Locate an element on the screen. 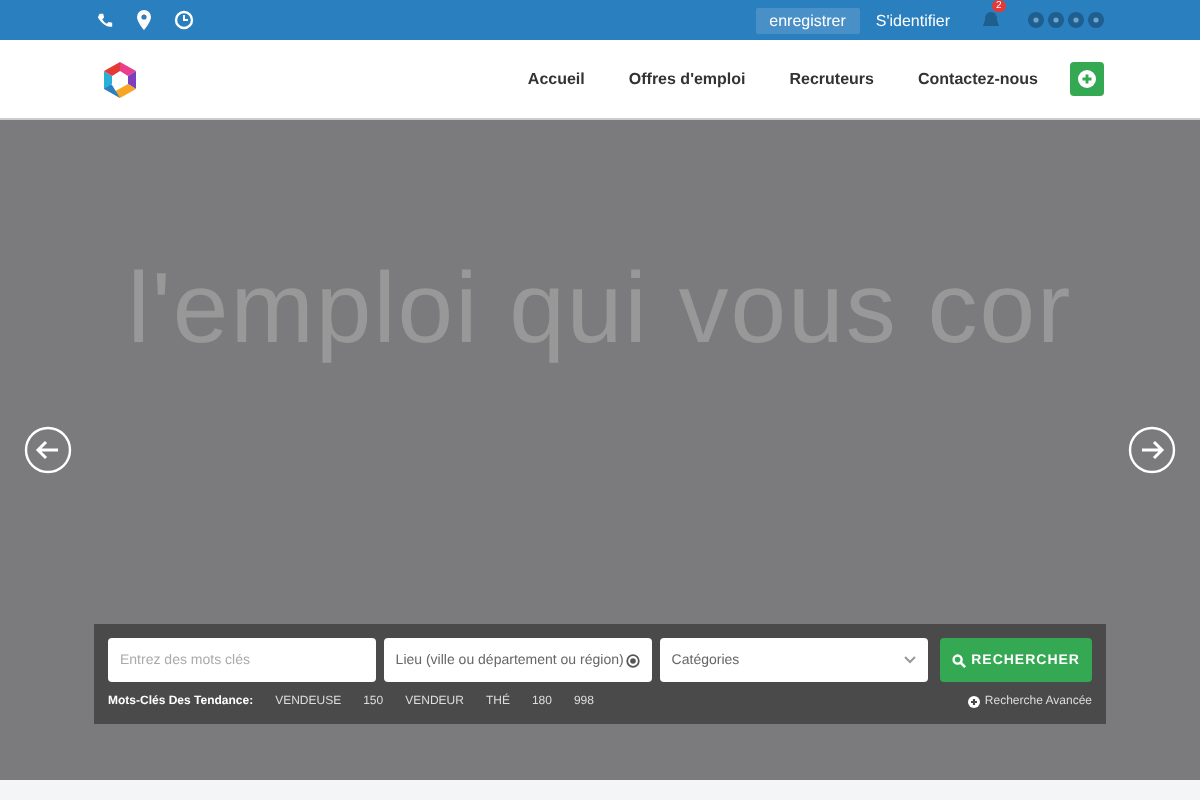 The image size is (1200, 800). nav-link: Recruteurs is located at coordinates (831, 79).